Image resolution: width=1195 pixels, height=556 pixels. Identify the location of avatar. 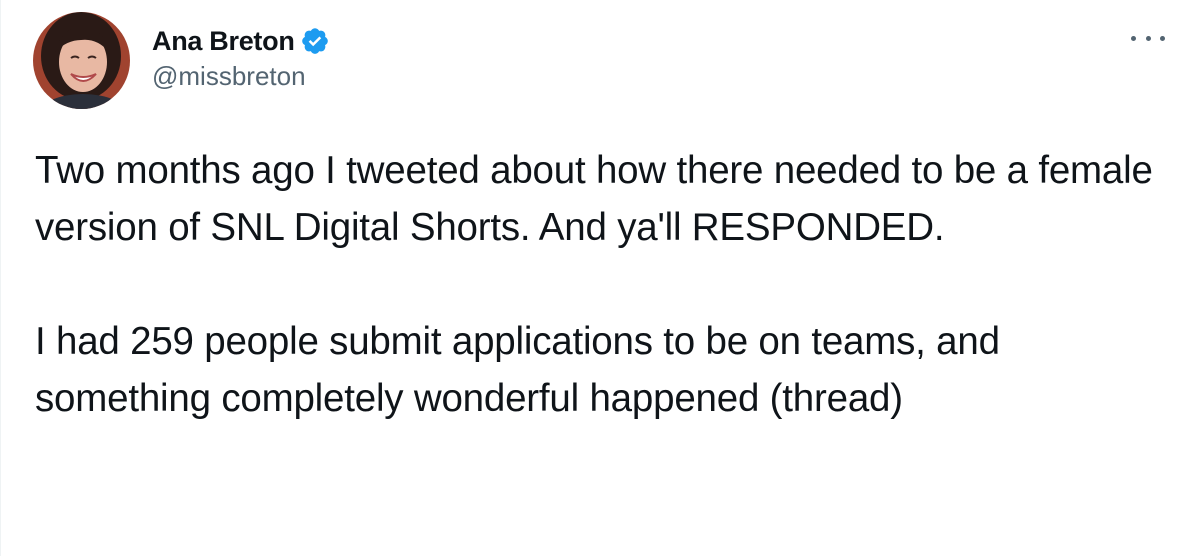
(81, 60).